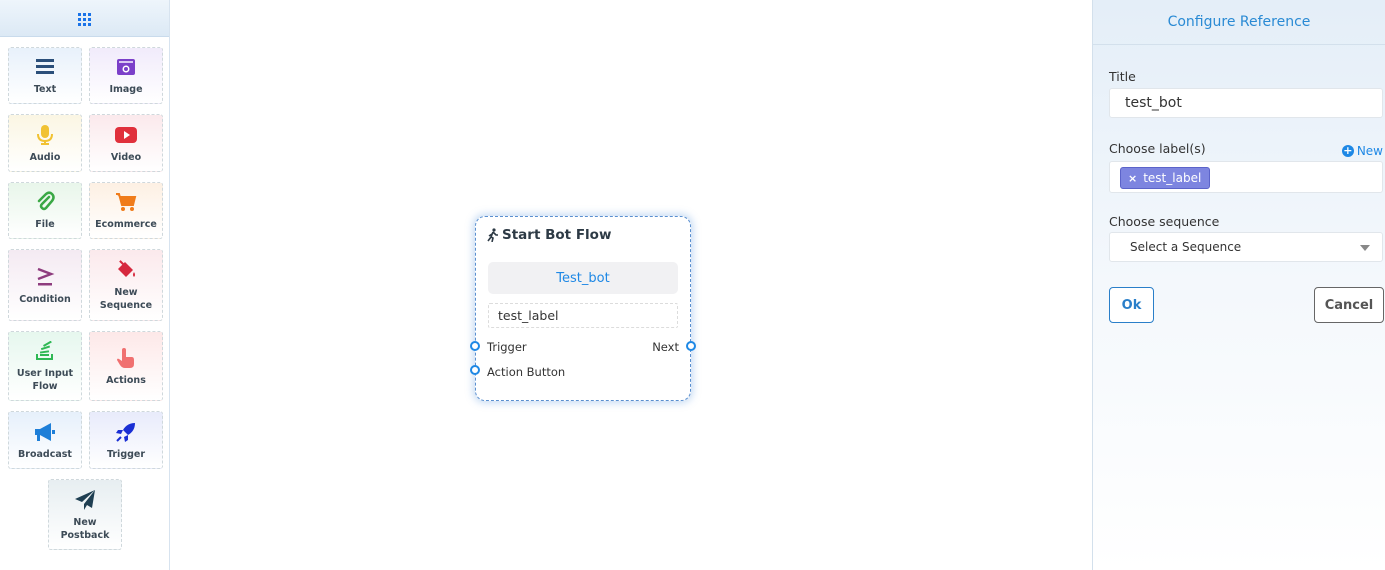 This screenshot has width=1385, height=570. I want to click on palette-item-audio: Audio, so click(45, 143).